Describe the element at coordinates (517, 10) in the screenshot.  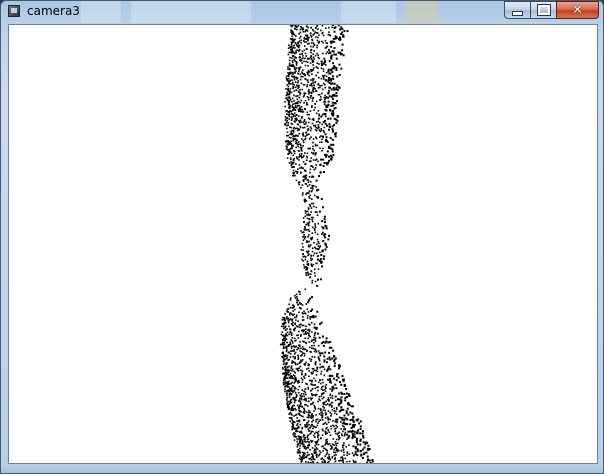
I see `minimize-button` at that location.